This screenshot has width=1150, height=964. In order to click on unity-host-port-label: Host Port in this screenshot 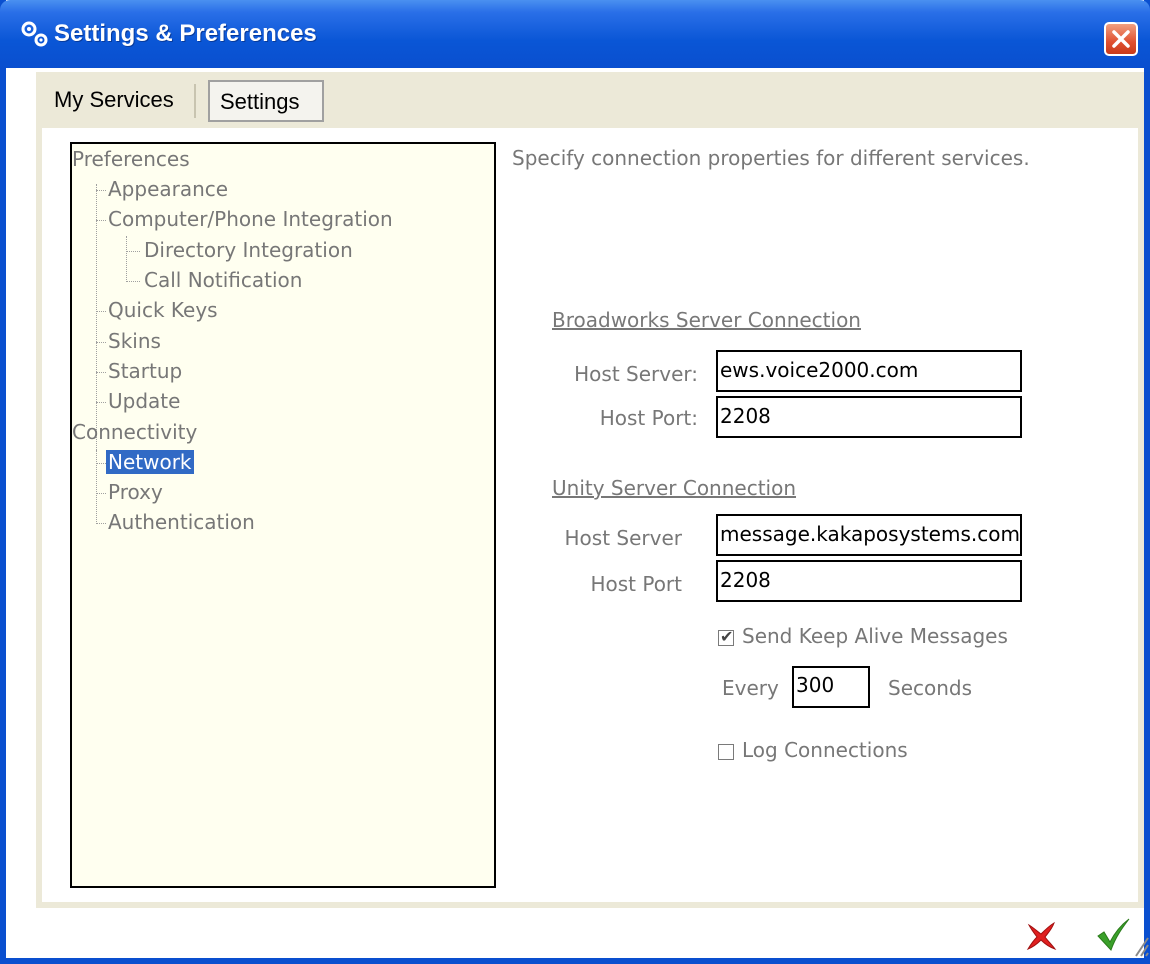, I will do `click(636, 584)`.